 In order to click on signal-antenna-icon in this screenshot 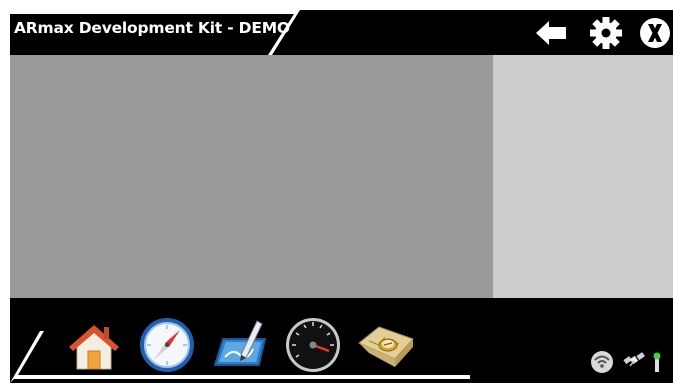, I will do `click(657, 362)`.